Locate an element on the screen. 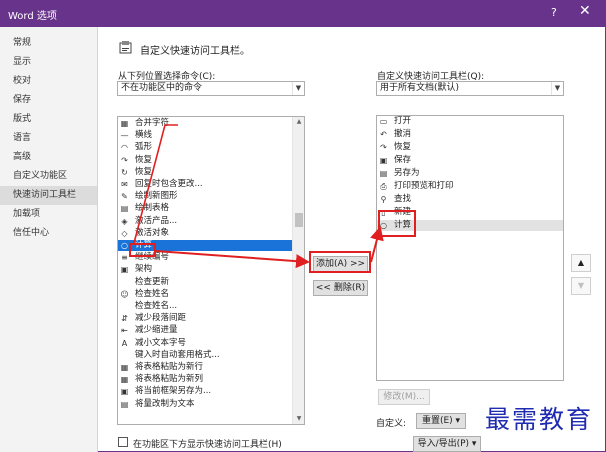 This screenshot has height=452, width=606. command-item: ↷ 恢复 is located at coordinates (205, 160).